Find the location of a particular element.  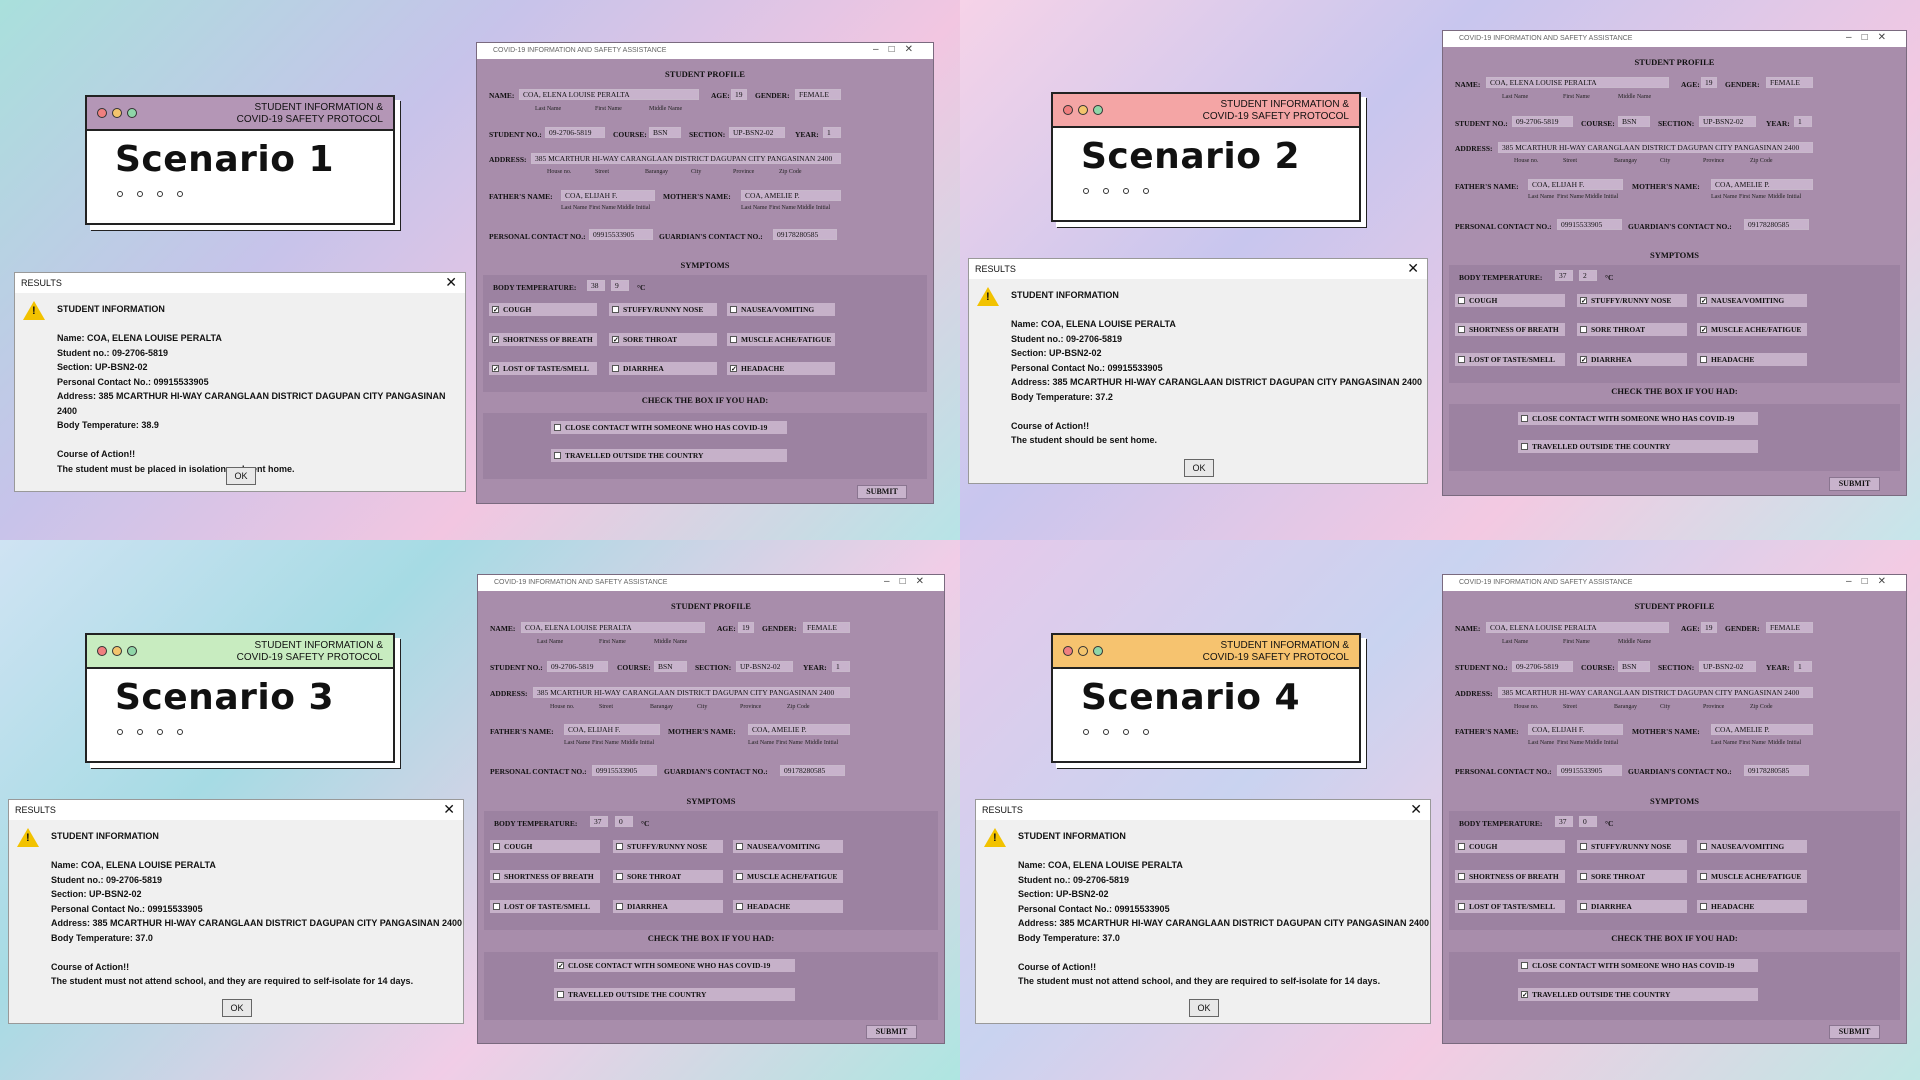

temp-int-spinner: 37 is located at coordinates (1564, 821).